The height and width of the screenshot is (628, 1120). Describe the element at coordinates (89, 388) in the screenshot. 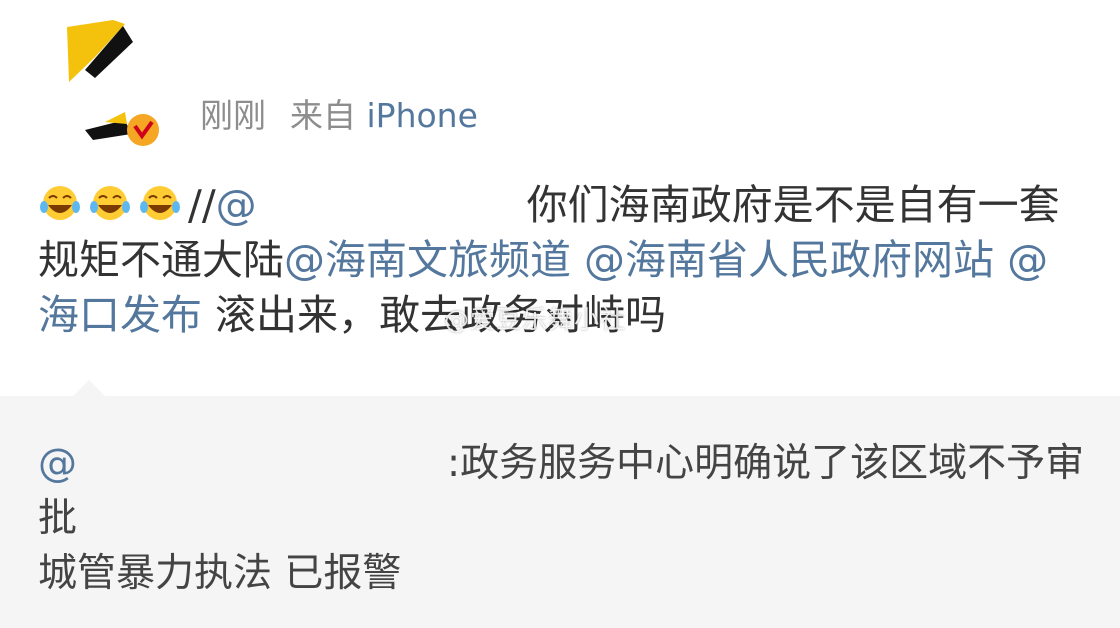

I see `repost-pointer` at that location.